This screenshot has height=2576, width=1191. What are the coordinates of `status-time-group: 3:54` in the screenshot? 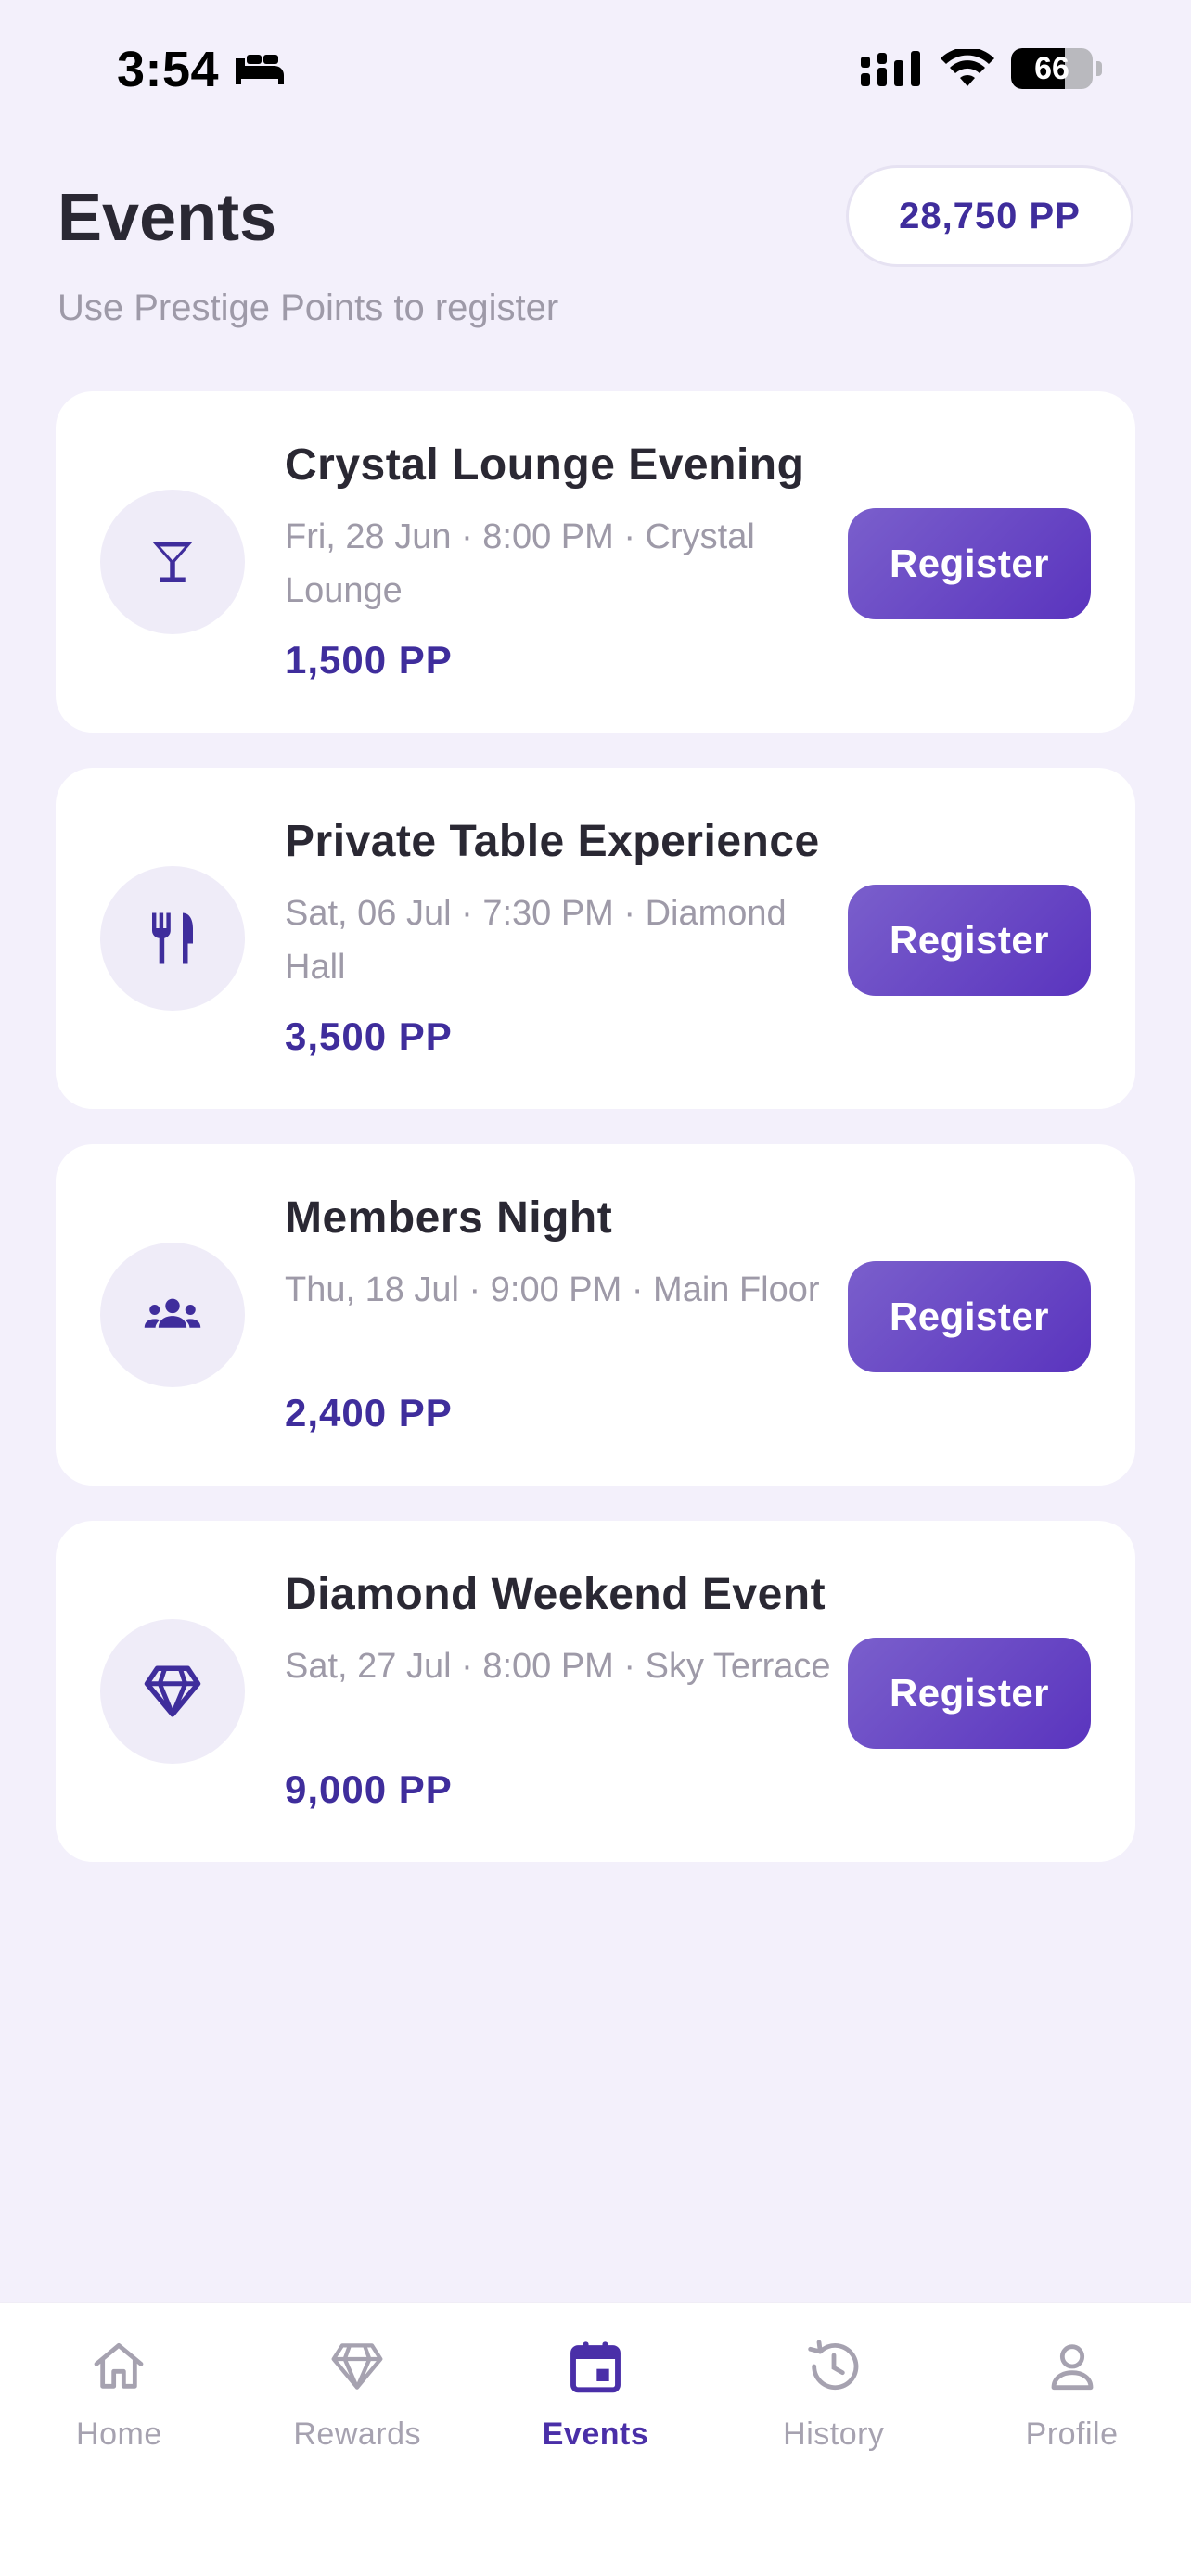 It's located at (202, 69).